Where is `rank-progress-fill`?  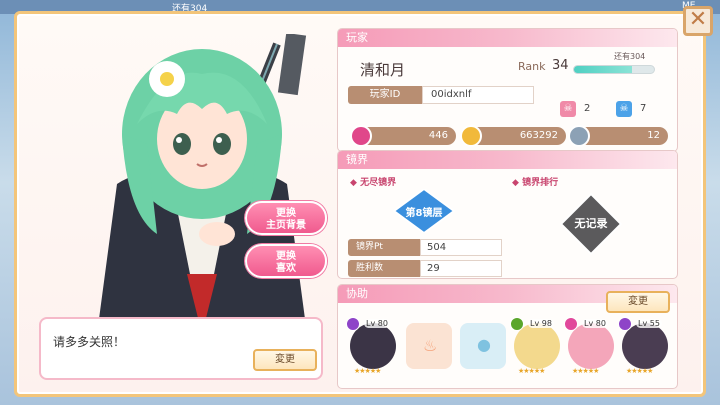
rank-progress-fill is located at coordinates (603, 69).